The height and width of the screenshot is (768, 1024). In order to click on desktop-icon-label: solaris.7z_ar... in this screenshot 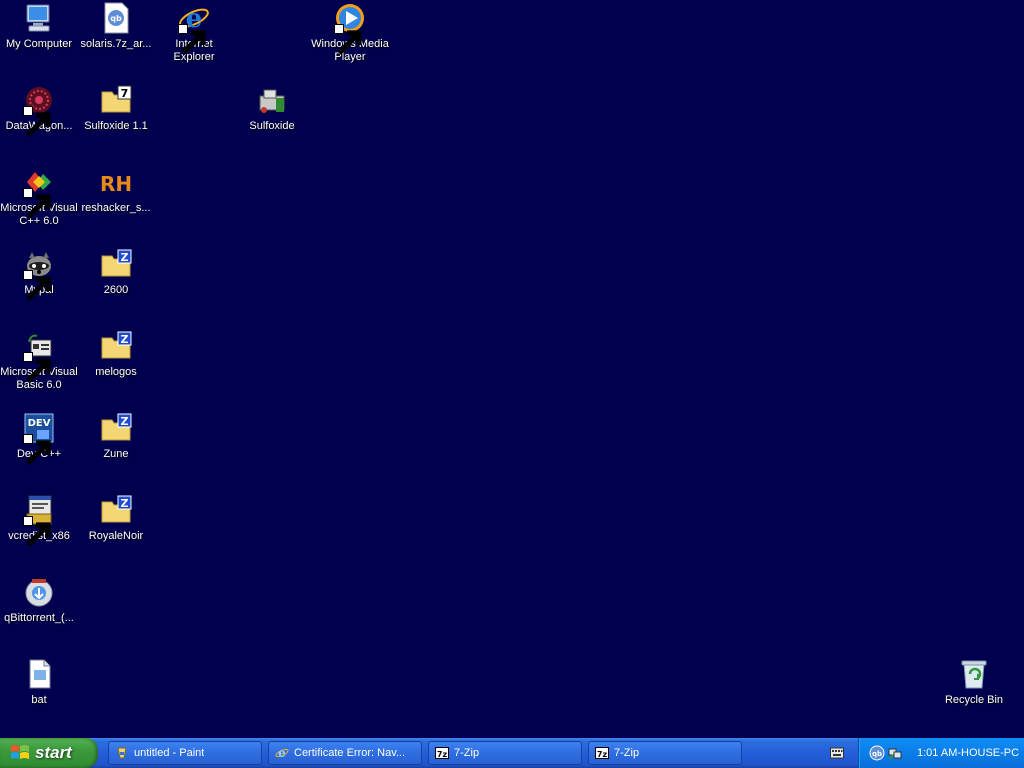, I will do `click(116, 44)`.